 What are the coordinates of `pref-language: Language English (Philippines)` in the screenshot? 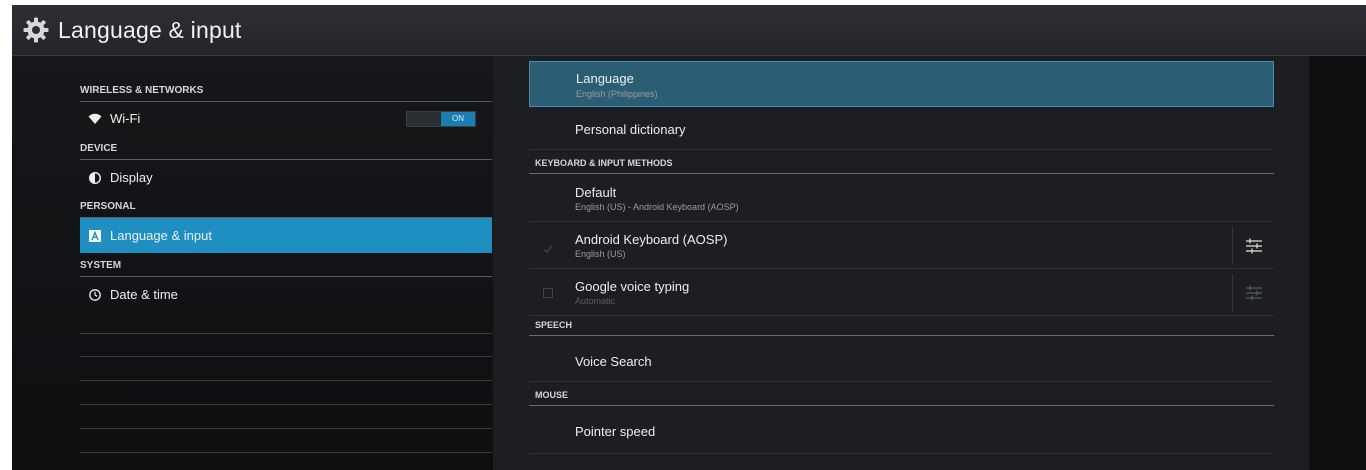 It's located at (901, 84).